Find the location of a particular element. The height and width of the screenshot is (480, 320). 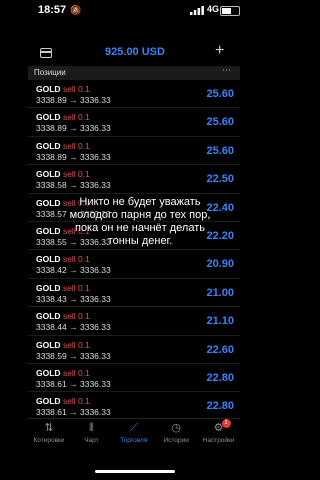

tab-4: ⚙ Настройки 1 is located at coordinates (219, 431).